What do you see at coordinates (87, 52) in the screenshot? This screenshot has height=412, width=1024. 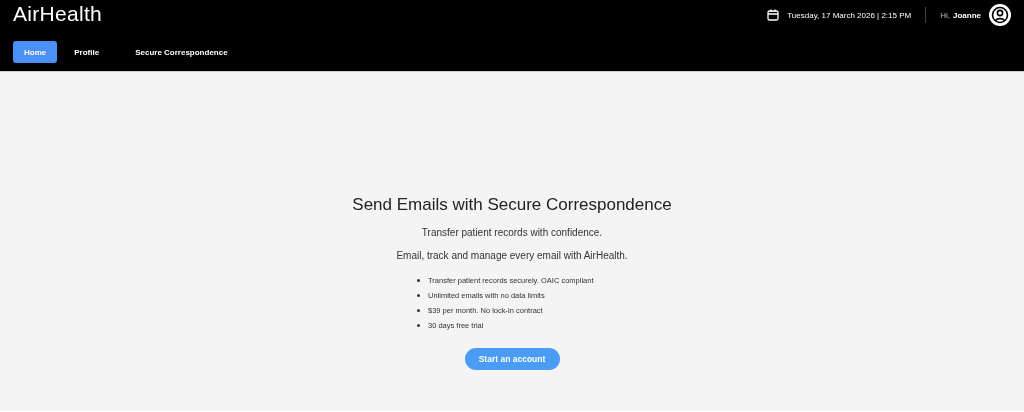 I see `nav-tab: Profile` at bounding box center [87, 52].